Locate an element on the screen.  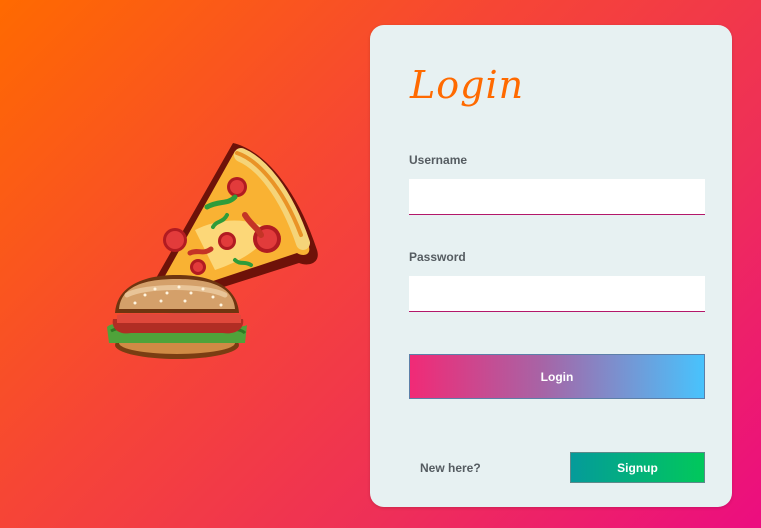
username-input is located at coordinates (557, 197).